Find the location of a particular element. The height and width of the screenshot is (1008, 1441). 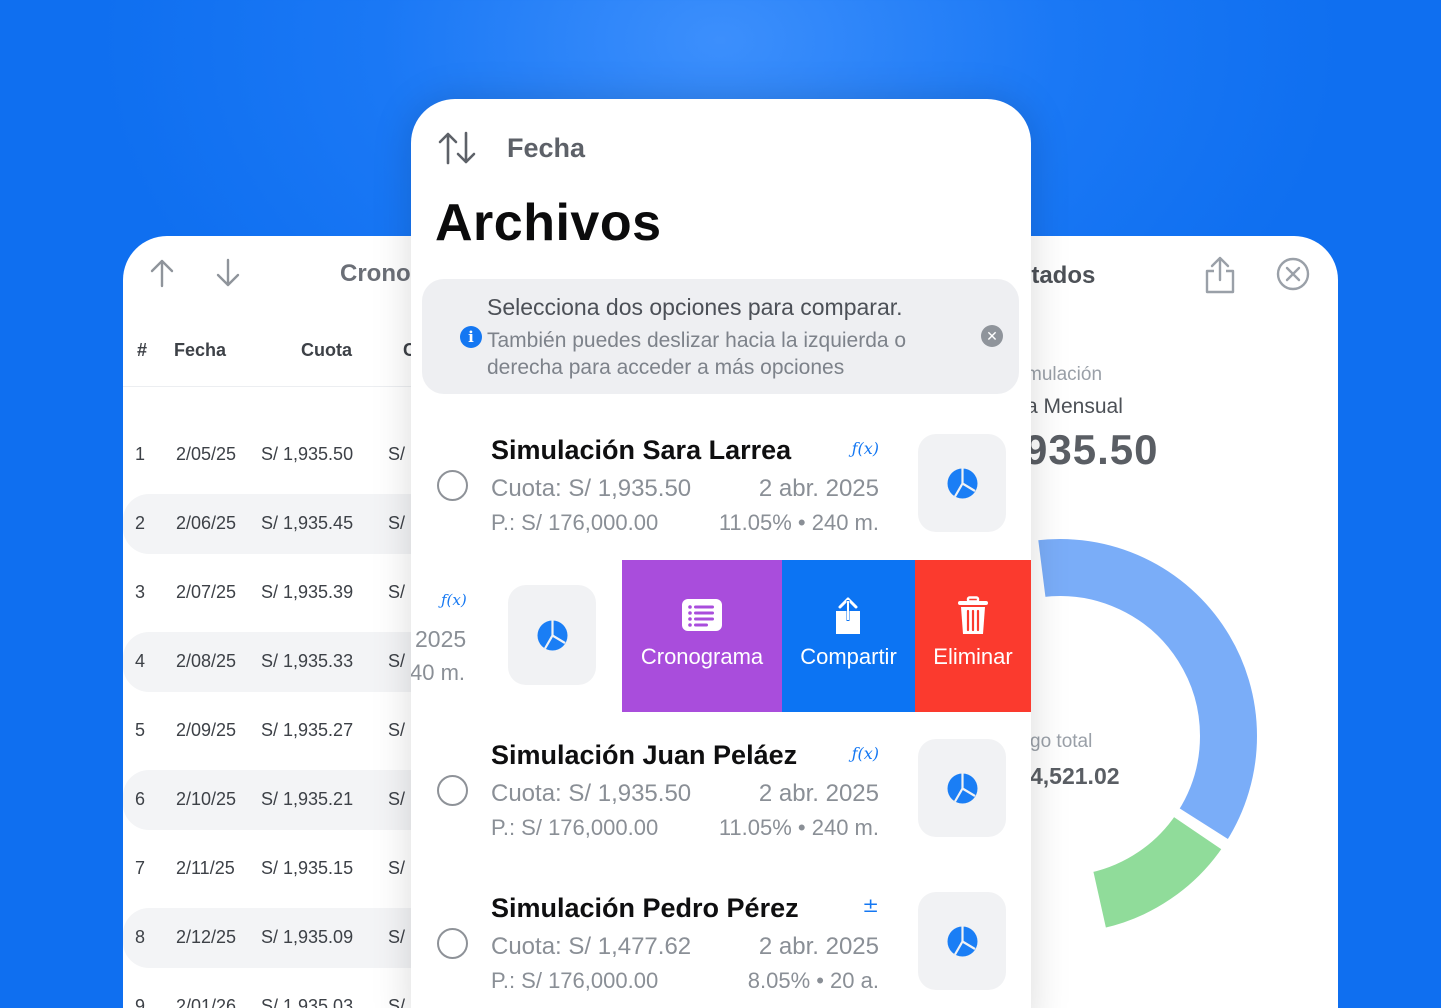

row-cuota: S/ 1,935.39 is located at coordinates (307, 592).